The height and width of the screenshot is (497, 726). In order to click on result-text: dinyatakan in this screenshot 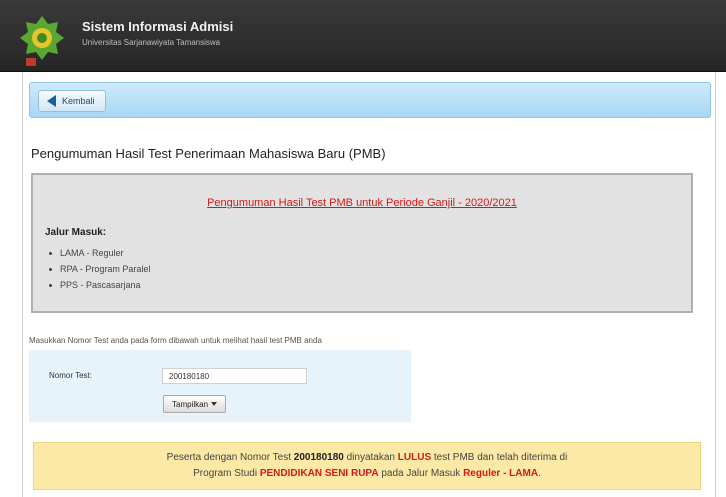, I will do `click(370, 457)`.